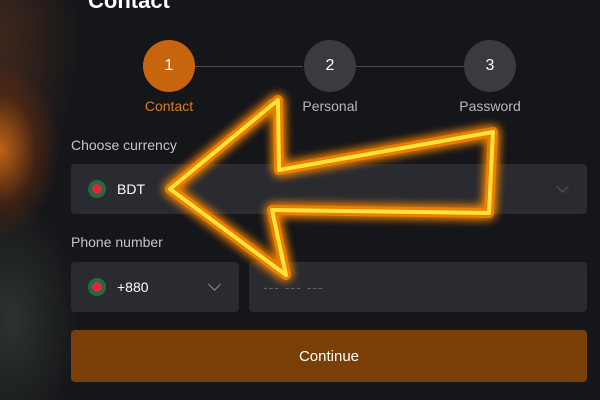 Image resolution: width=600 pixels, height=400 pixels. I want to click on phone-label: Phone number, so click(117, 242).